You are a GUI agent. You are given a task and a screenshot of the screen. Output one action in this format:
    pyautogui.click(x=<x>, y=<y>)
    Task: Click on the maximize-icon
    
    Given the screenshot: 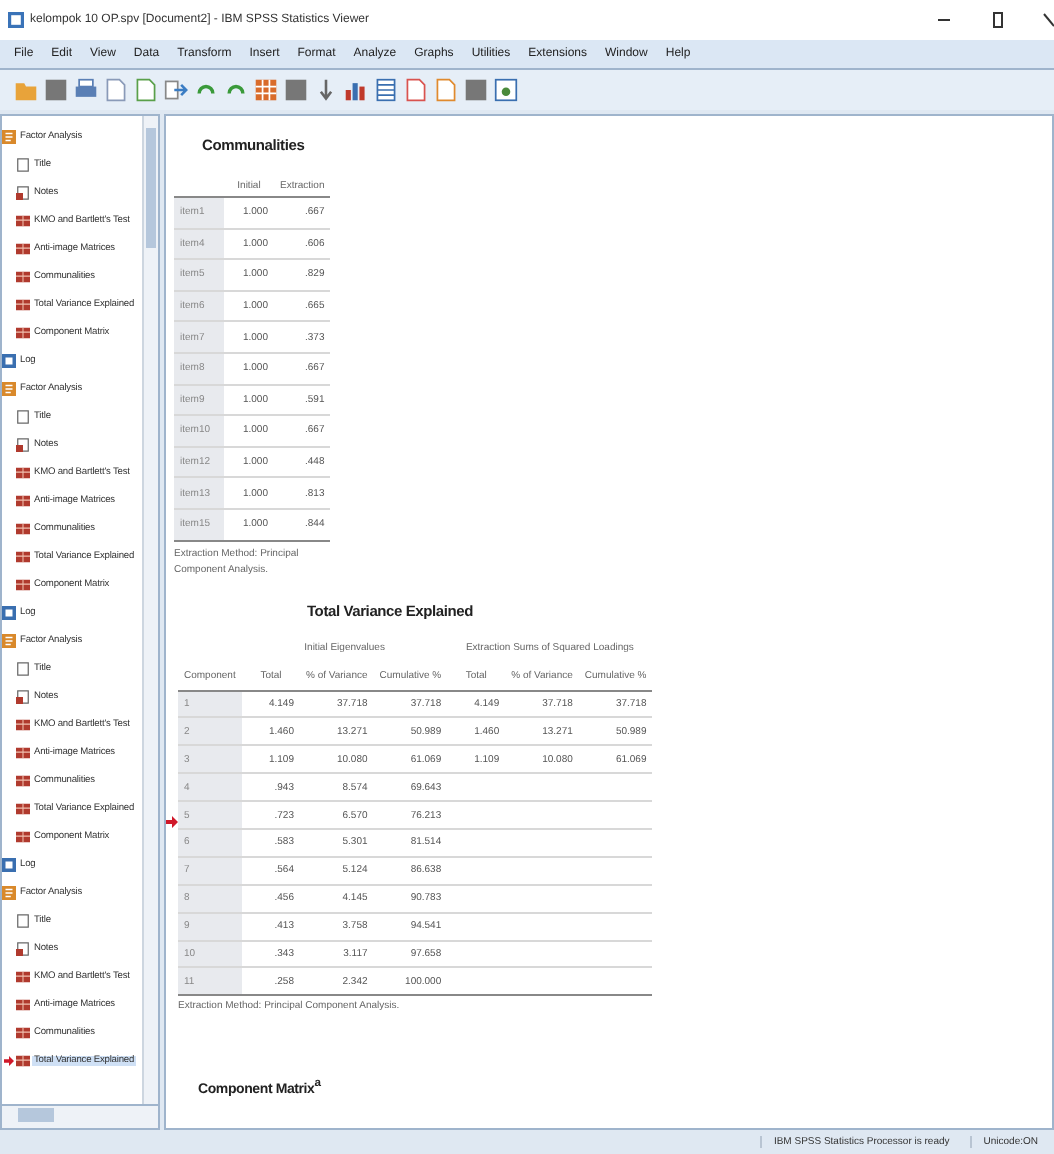 What is the action you would take?
    pyautogui.click(x=998, y=20)
    